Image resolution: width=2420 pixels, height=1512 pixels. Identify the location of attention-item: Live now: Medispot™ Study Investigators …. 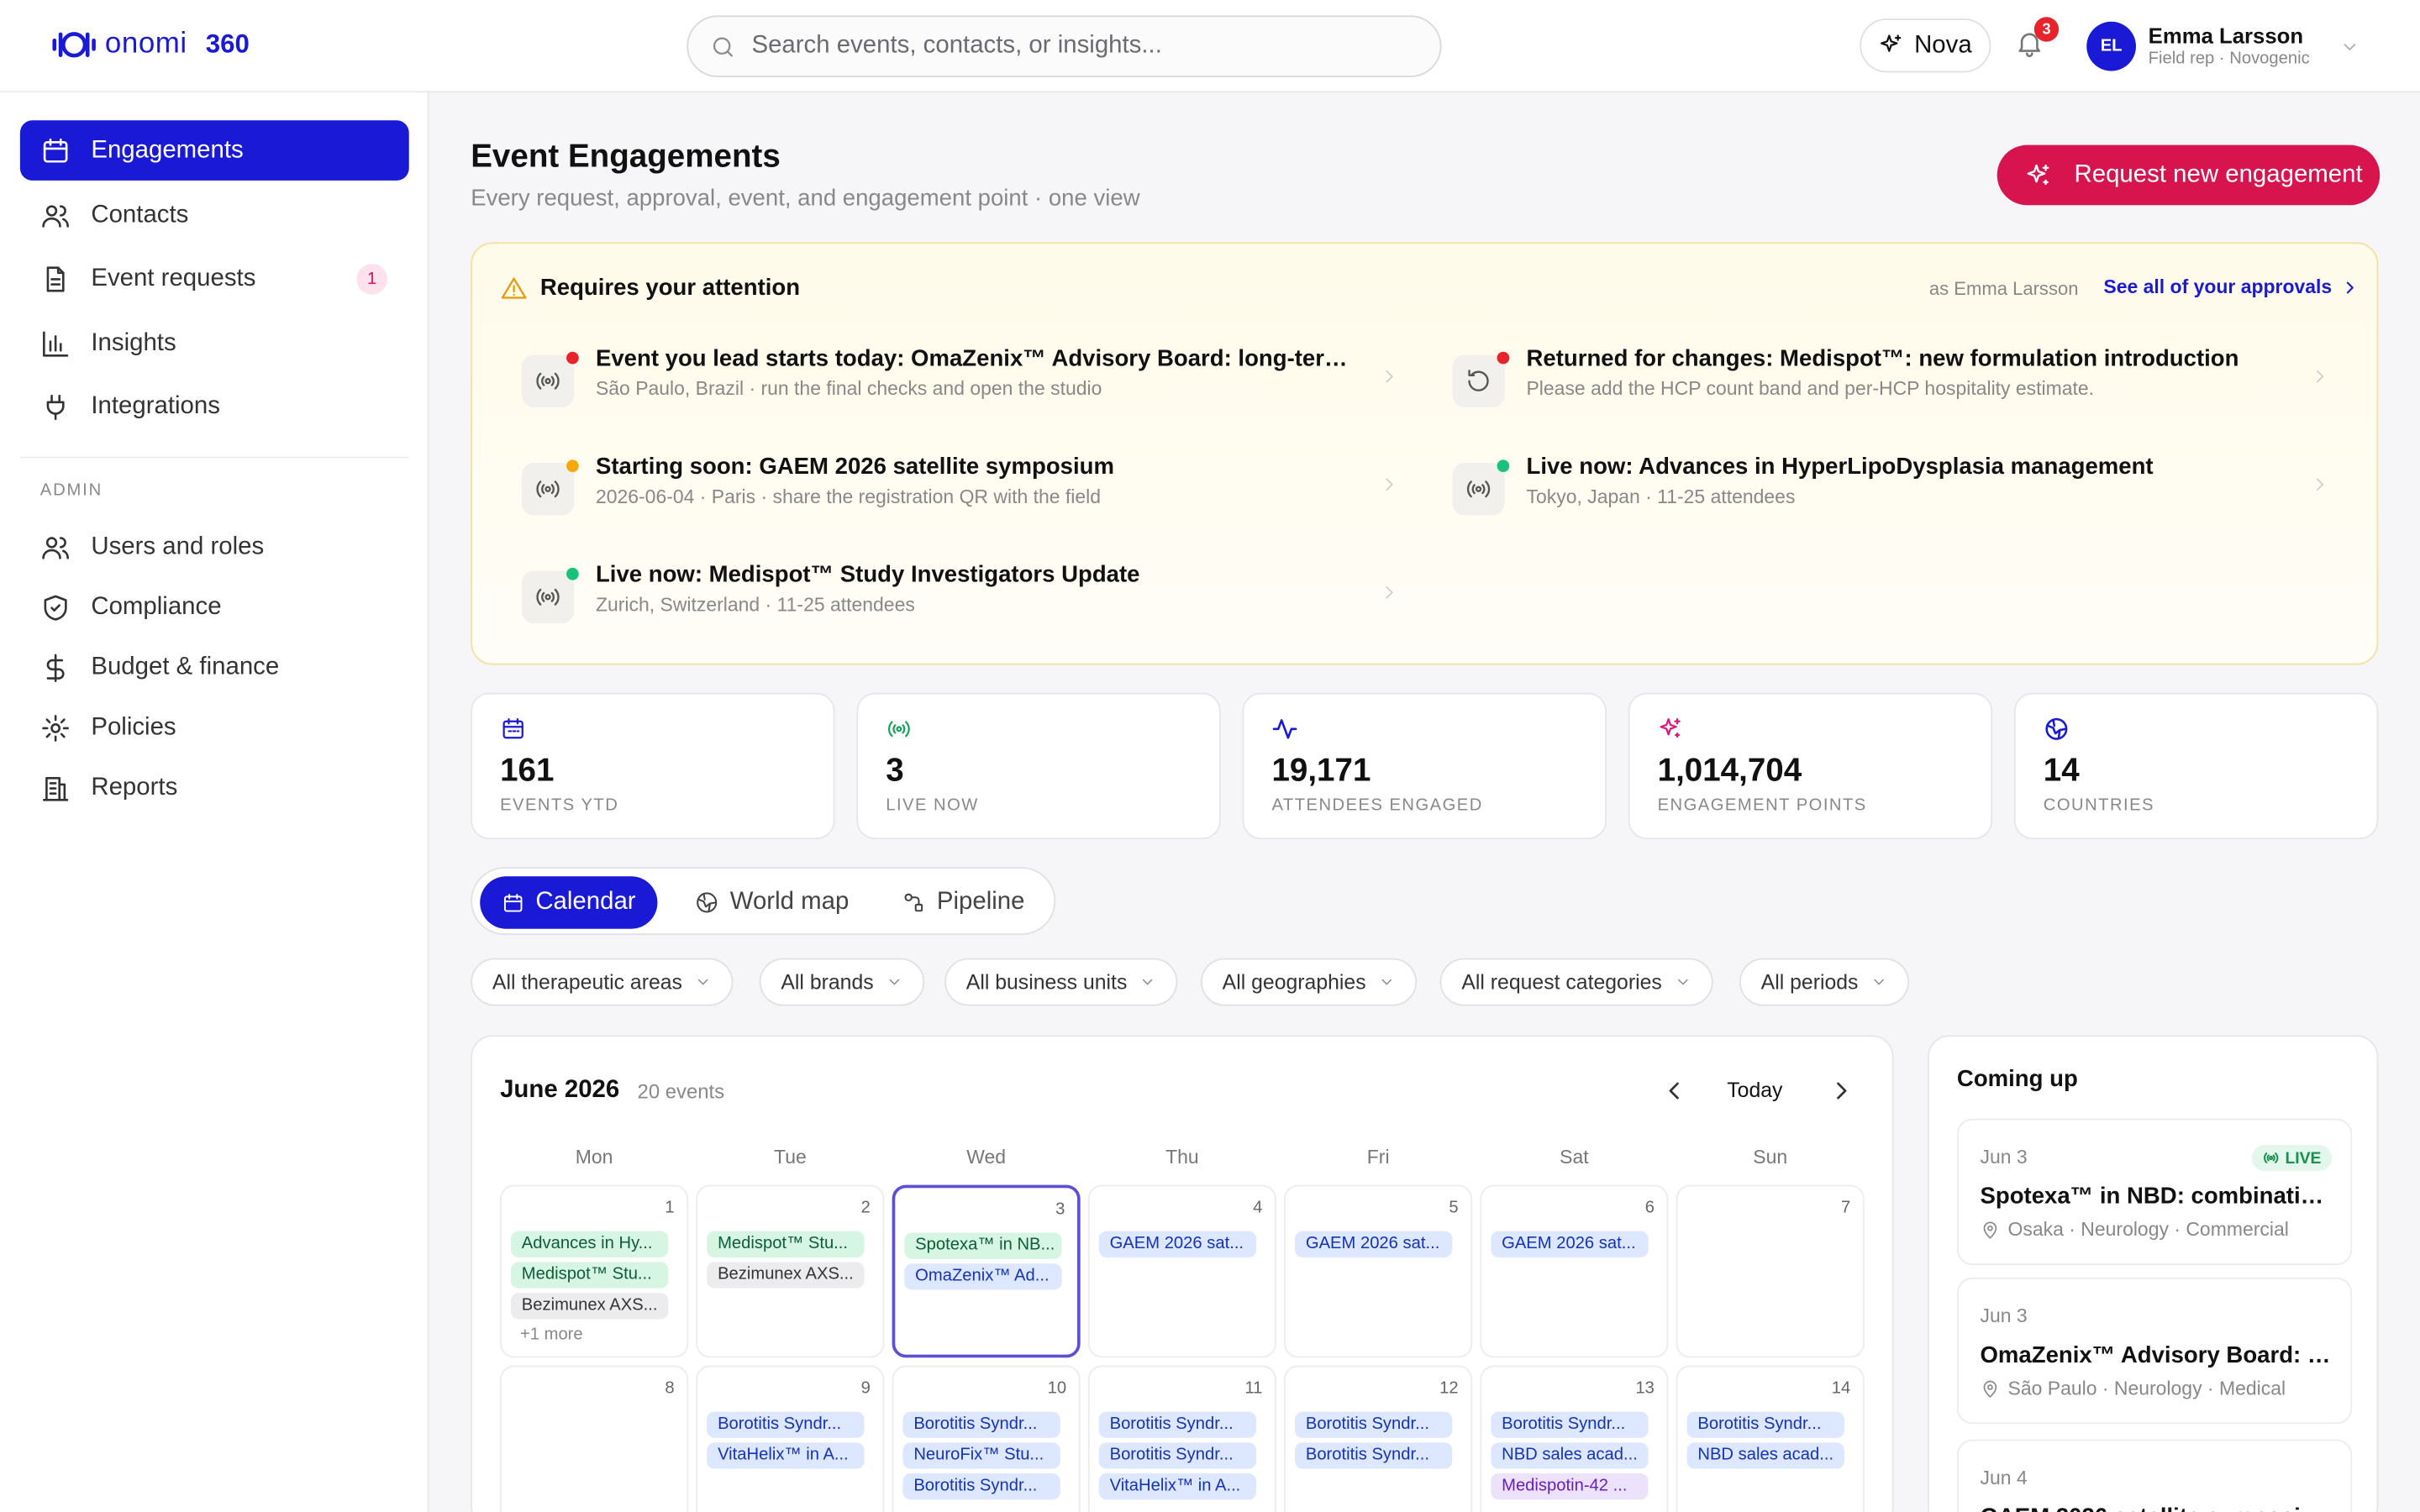
(961, 600).